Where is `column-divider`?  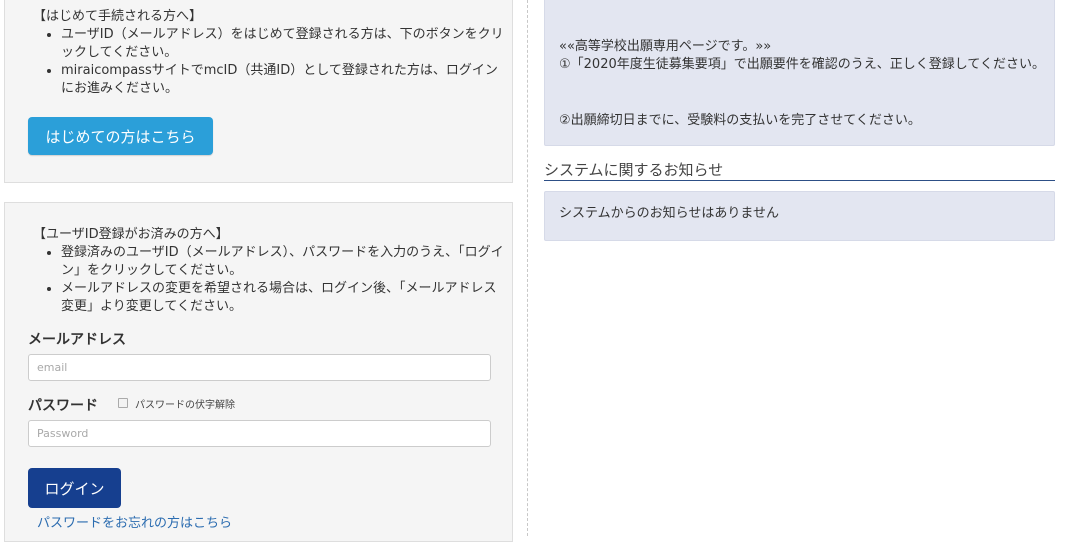
column-divider is located at coordinates (527, 268).